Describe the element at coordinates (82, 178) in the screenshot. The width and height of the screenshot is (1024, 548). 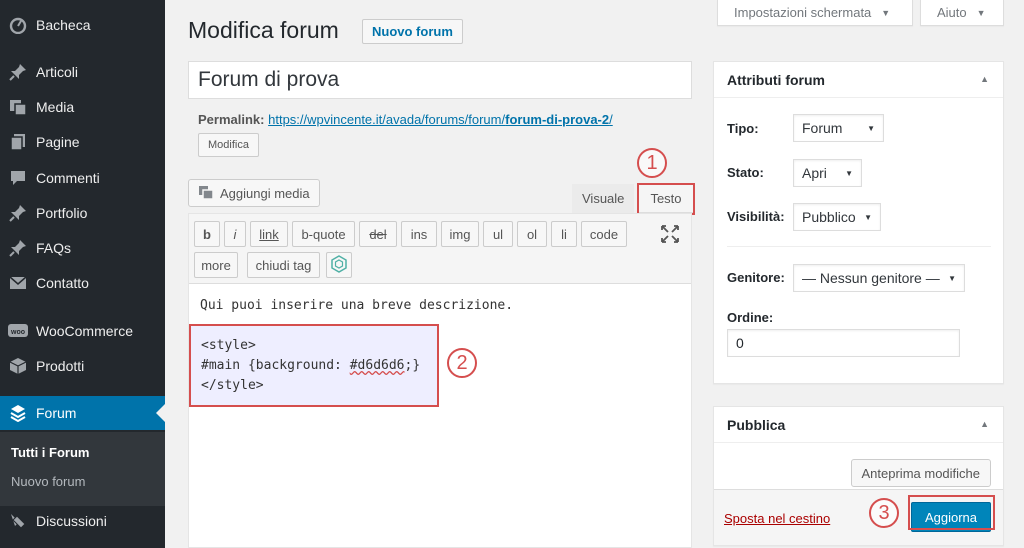
I see `sidebar-item-commenti: Commenti` at that location.